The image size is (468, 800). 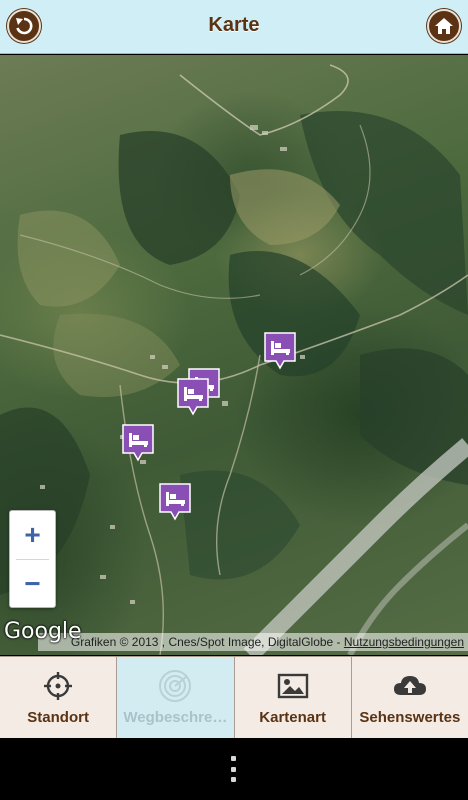 I want to click on picture-icon, so click(x=293, y=686).